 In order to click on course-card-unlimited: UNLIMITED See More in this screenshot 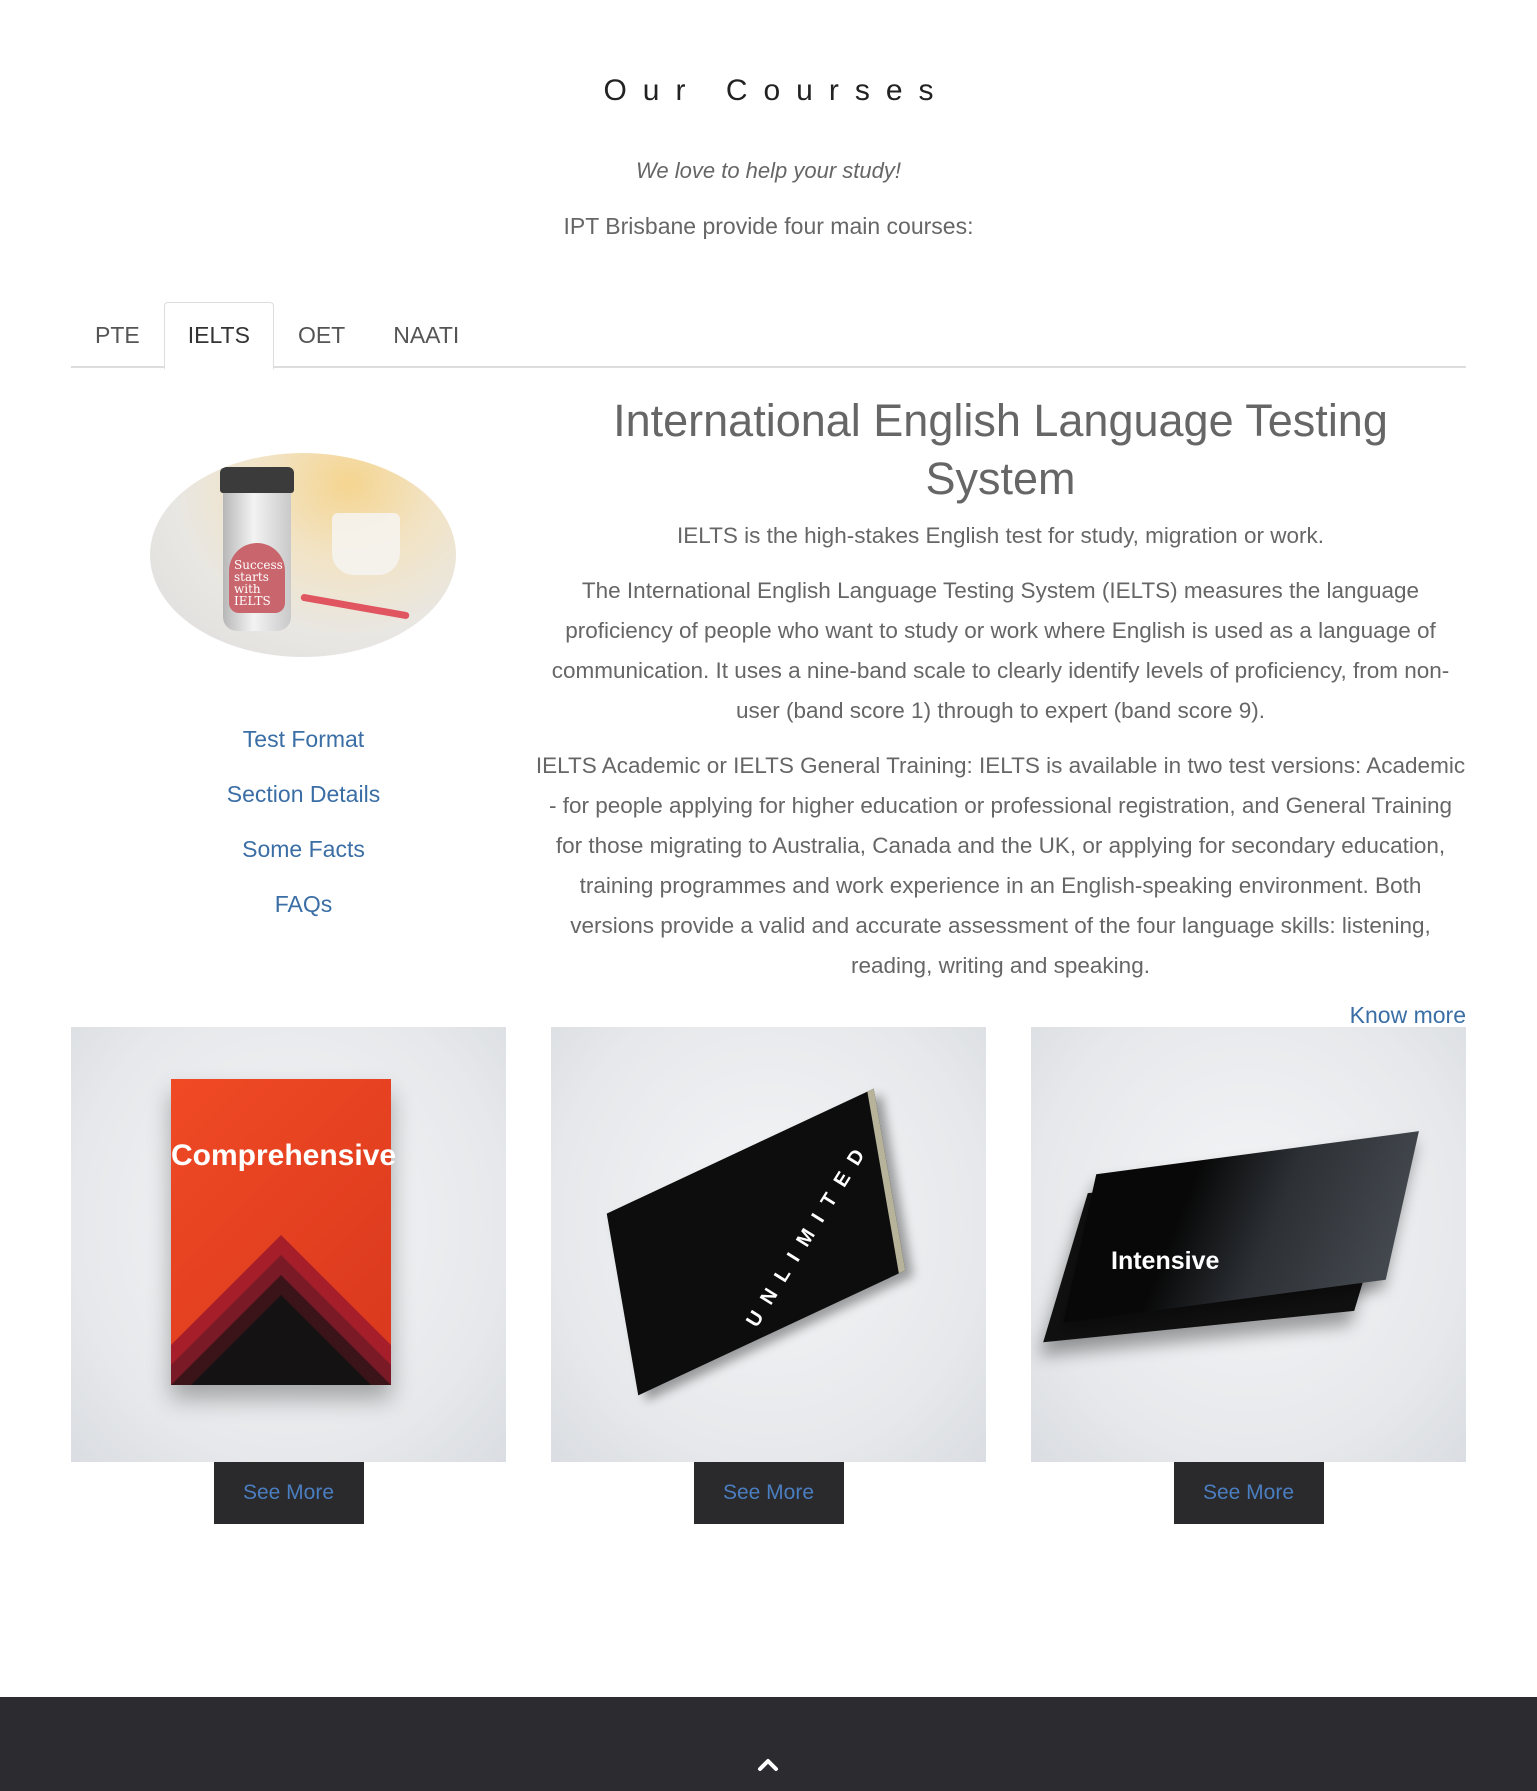, I will do `click(768, 1275)`.